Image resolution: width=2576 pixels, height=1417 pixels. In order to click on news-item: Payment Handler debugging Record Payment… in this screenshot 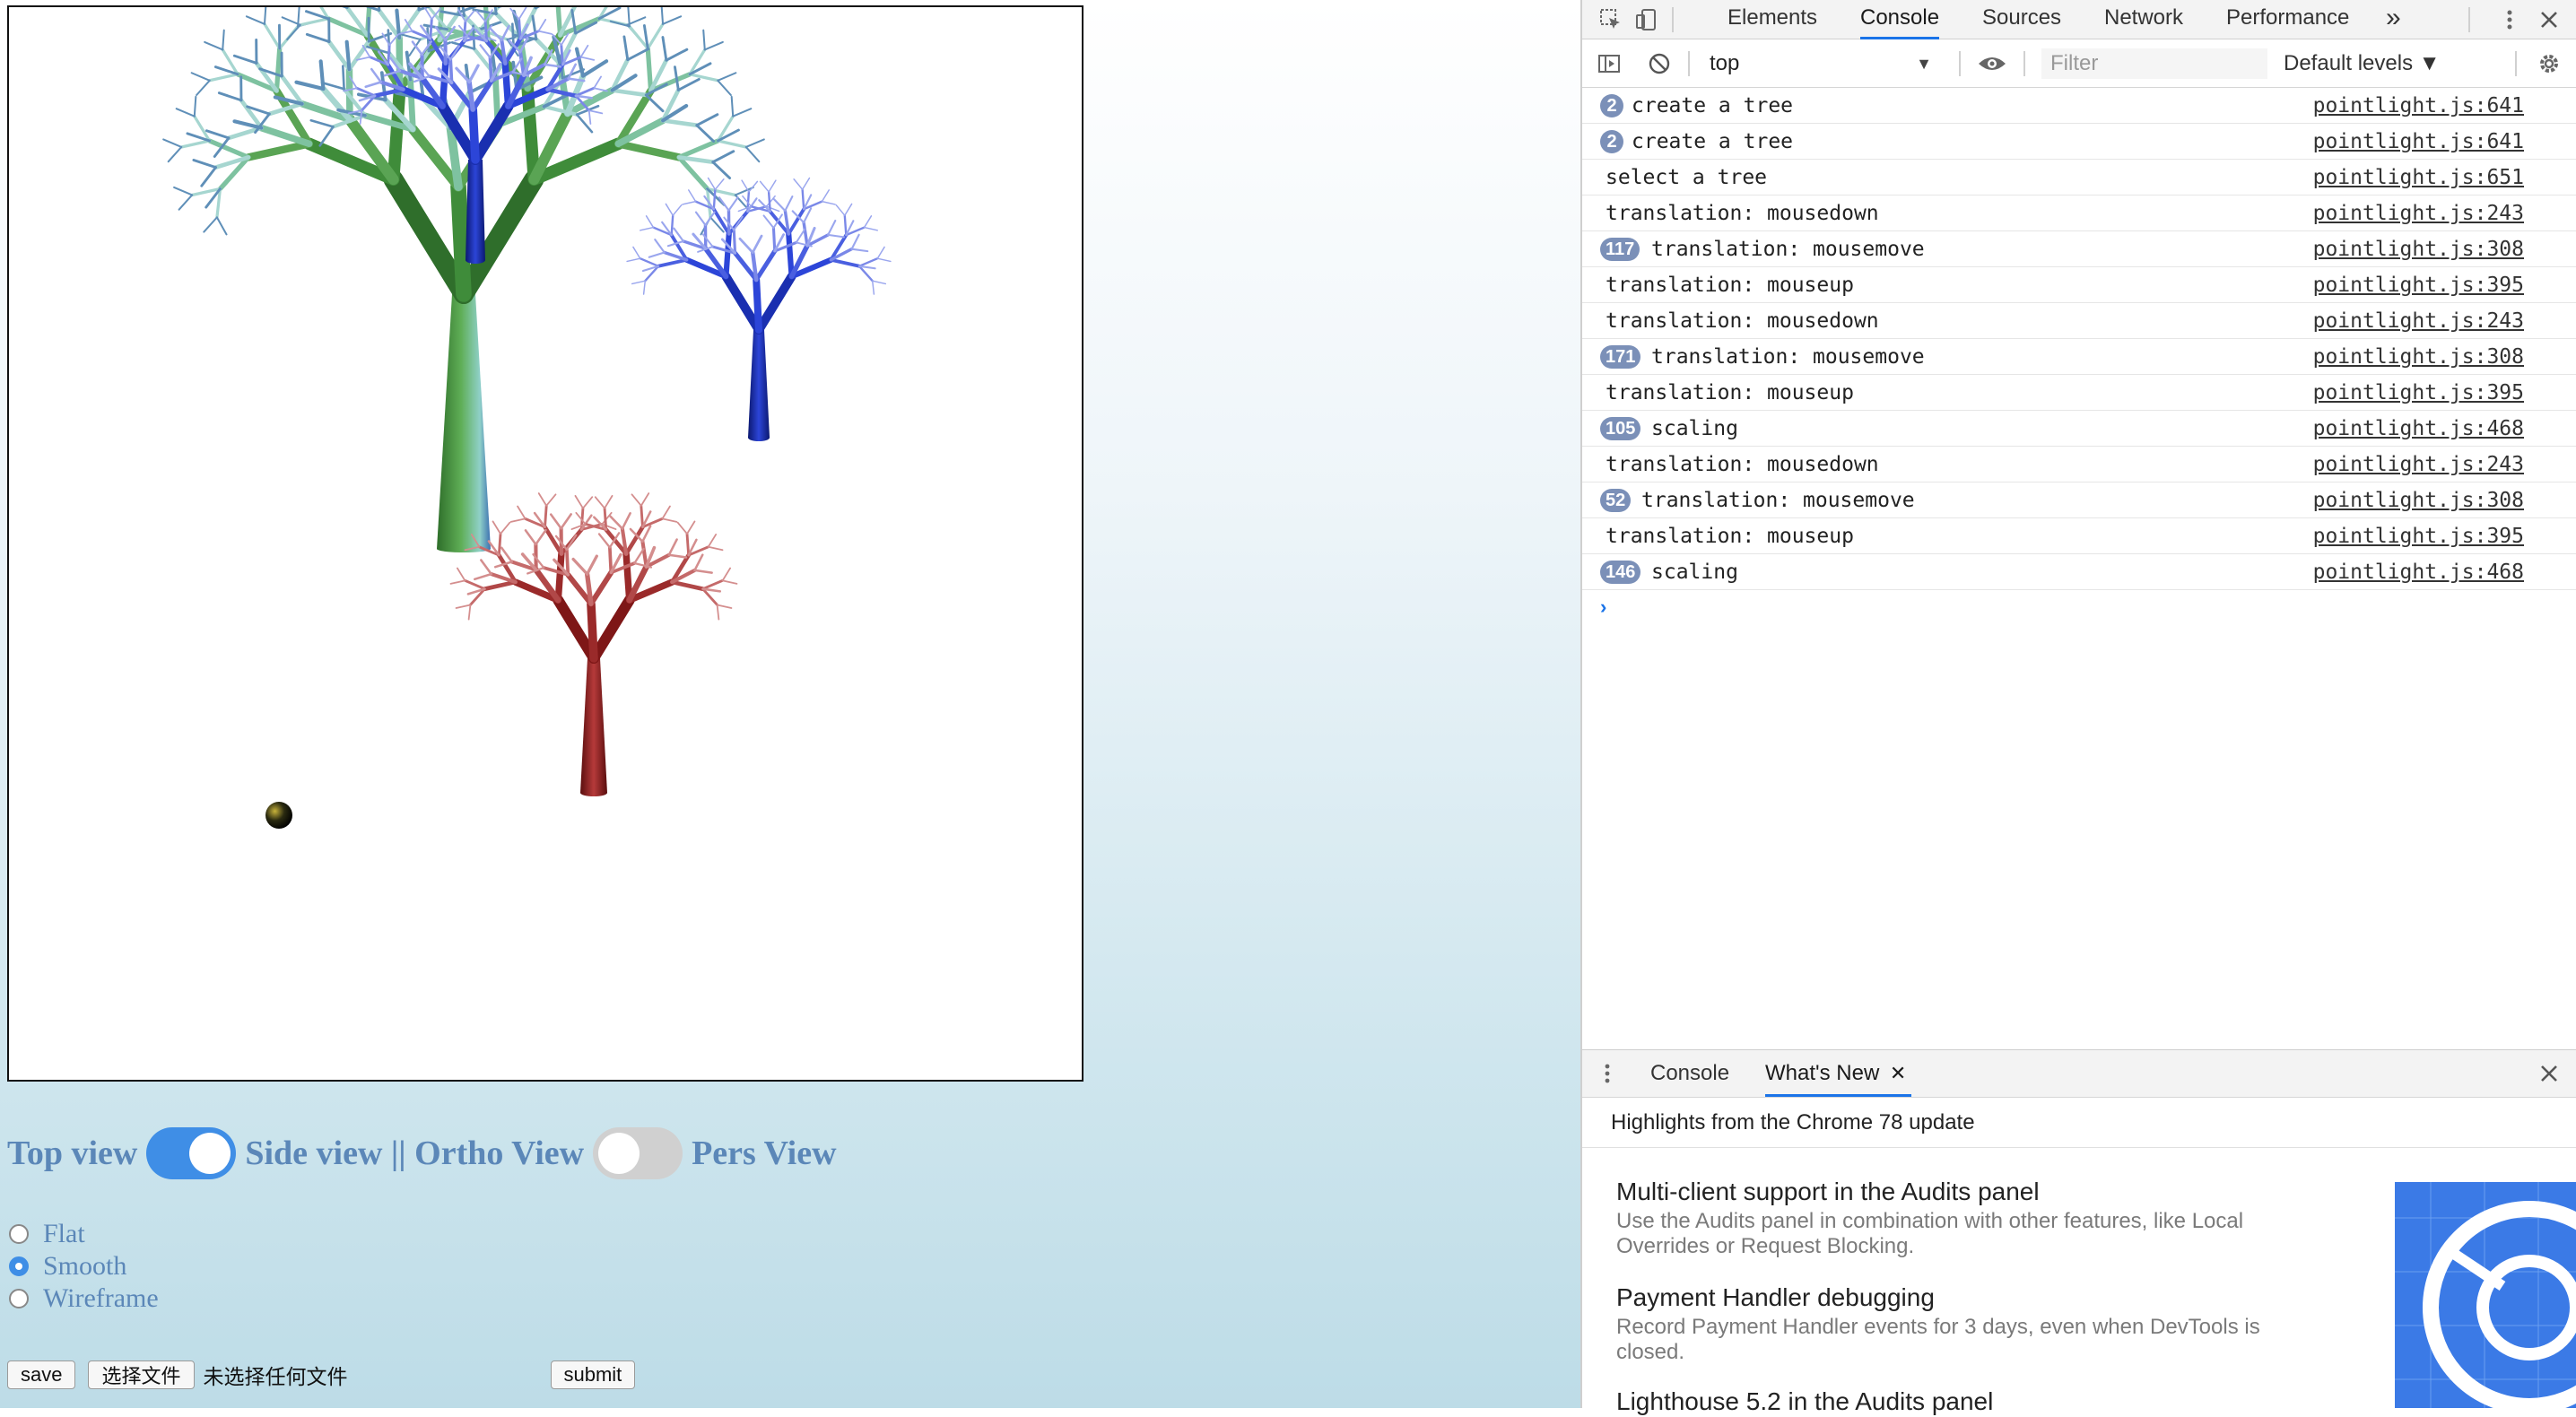, I will do `click(1975, 1323)`.